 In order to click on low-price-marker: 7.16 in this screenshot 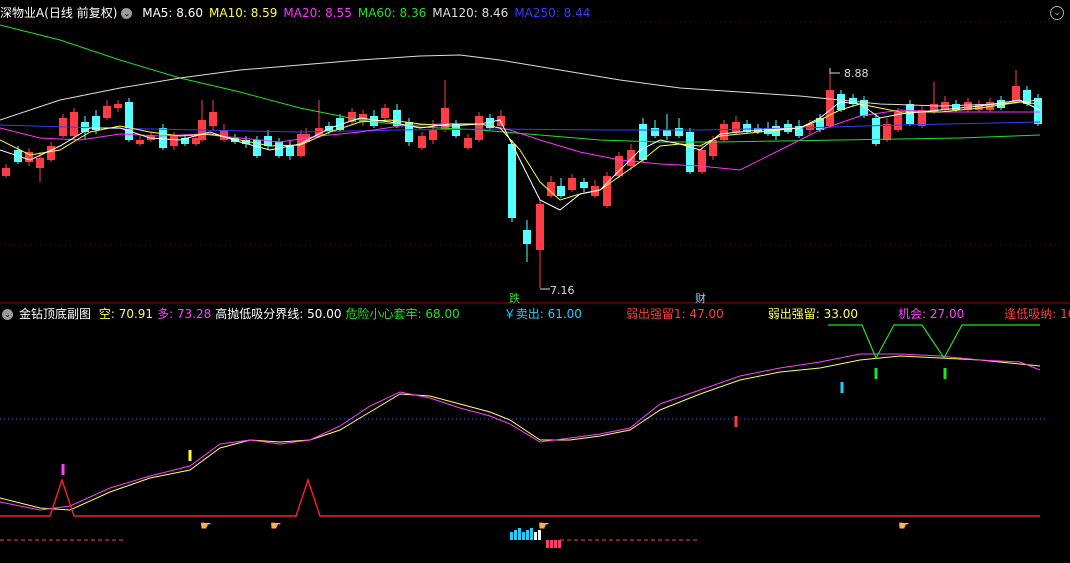, I will do `click(562, 290)`.